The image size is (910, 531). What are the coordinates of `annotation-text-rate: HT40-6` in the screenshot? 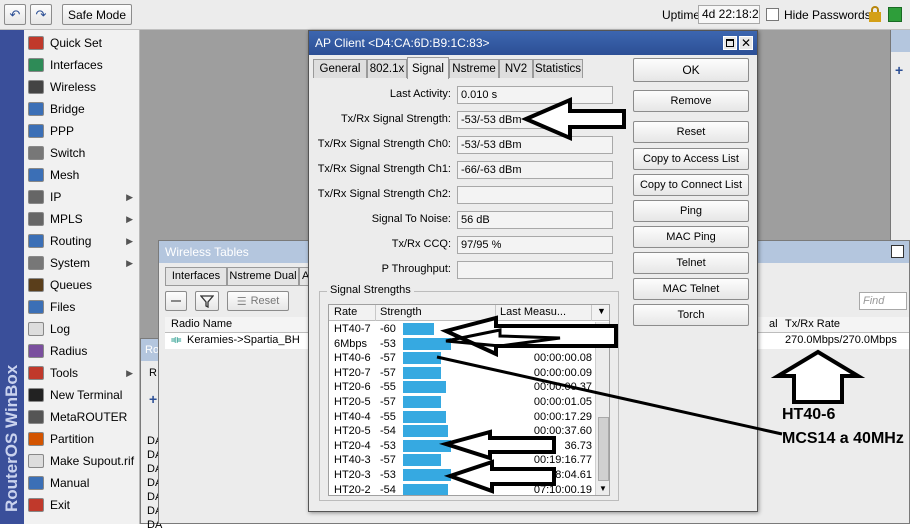 It's located at (809, 414).